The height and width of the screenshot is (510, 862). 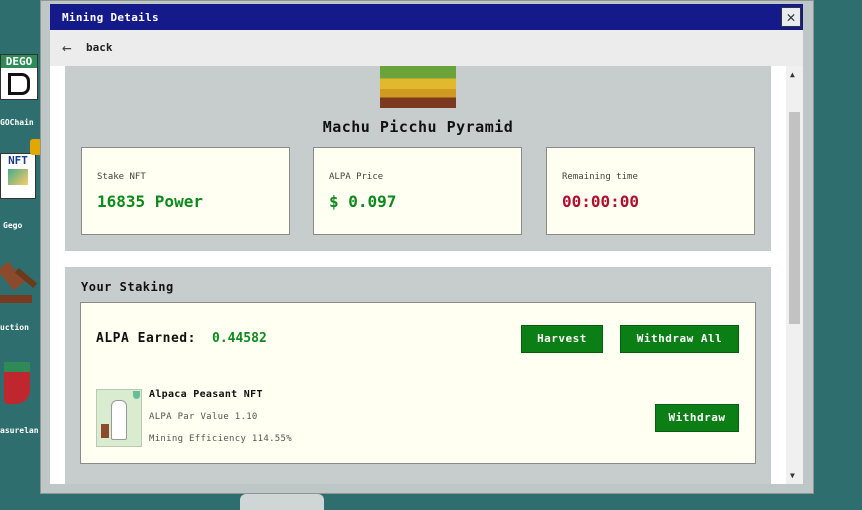 I want to click on alpaca-nft-thumbnail, so click(x=119, y=418).